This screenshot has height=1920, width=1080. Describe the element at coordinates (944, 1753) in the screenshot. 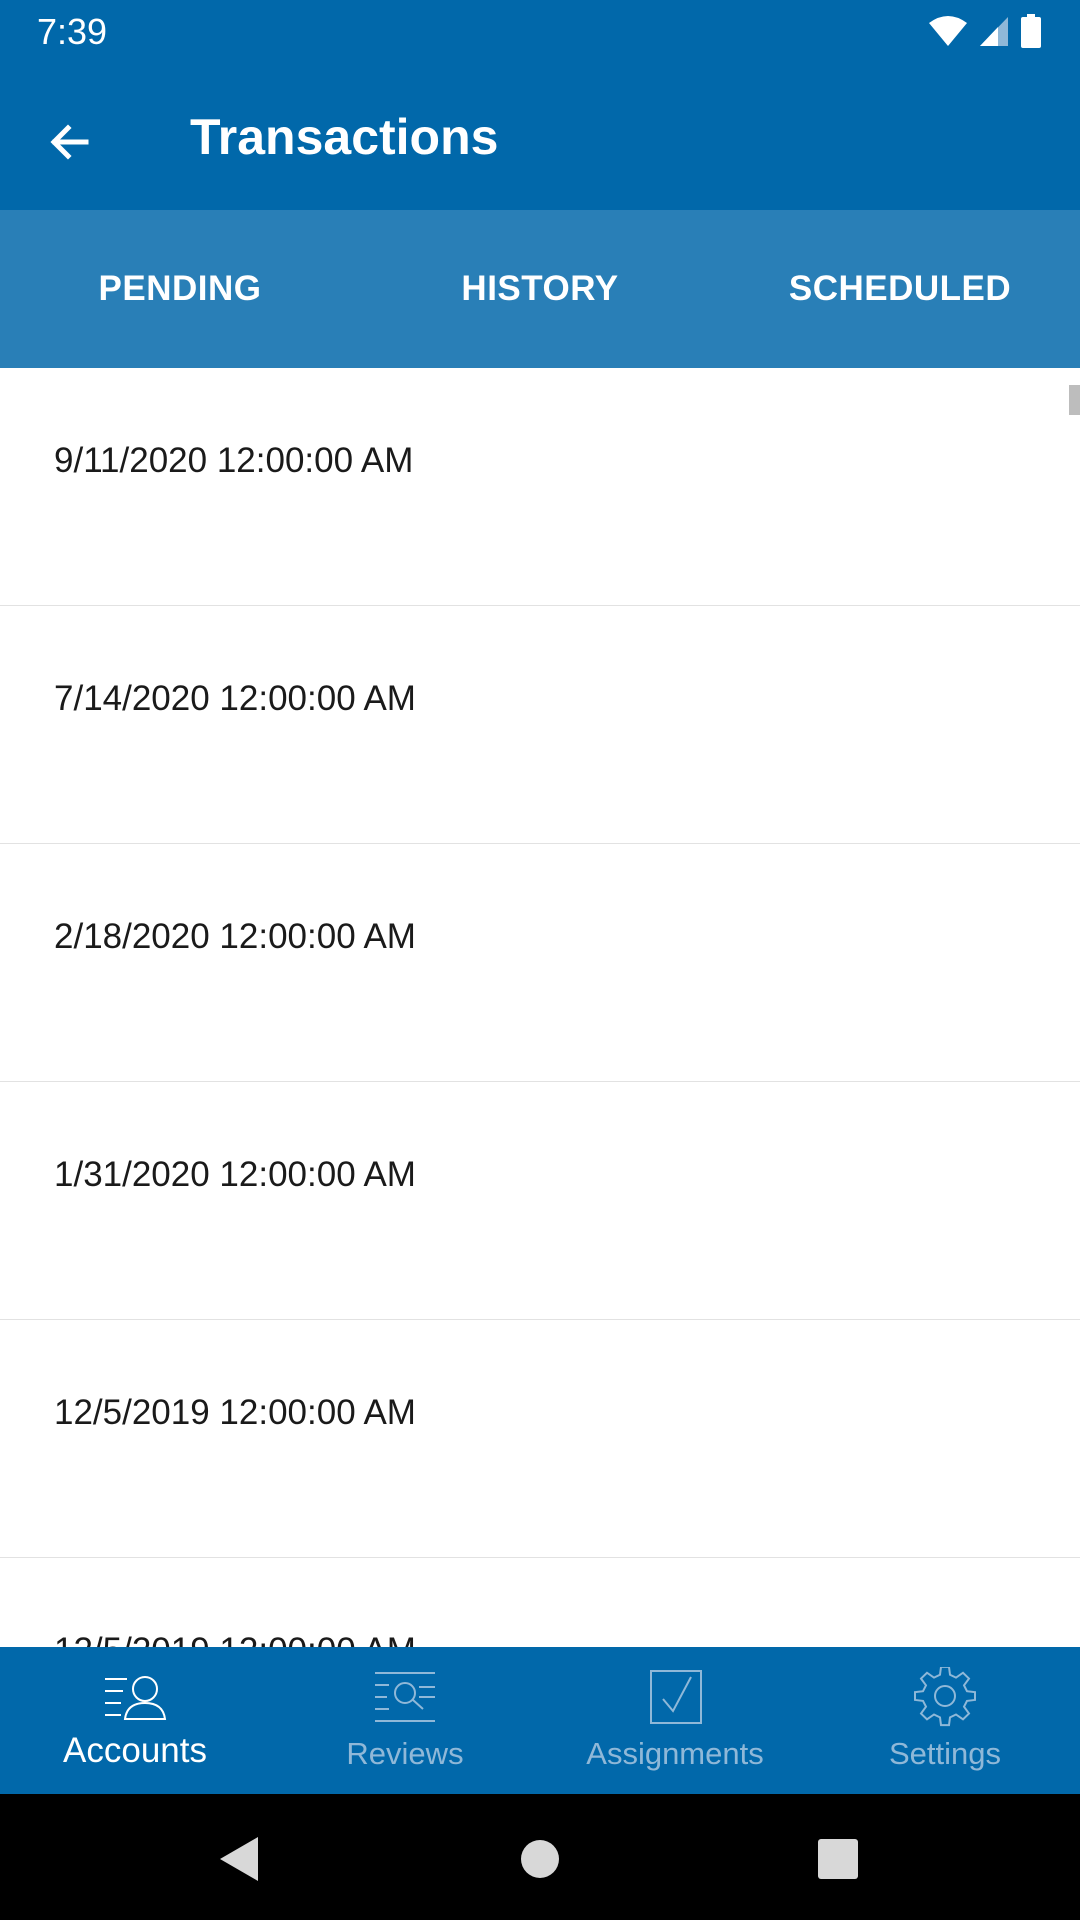

I see `nav-label: Settings` at that location.